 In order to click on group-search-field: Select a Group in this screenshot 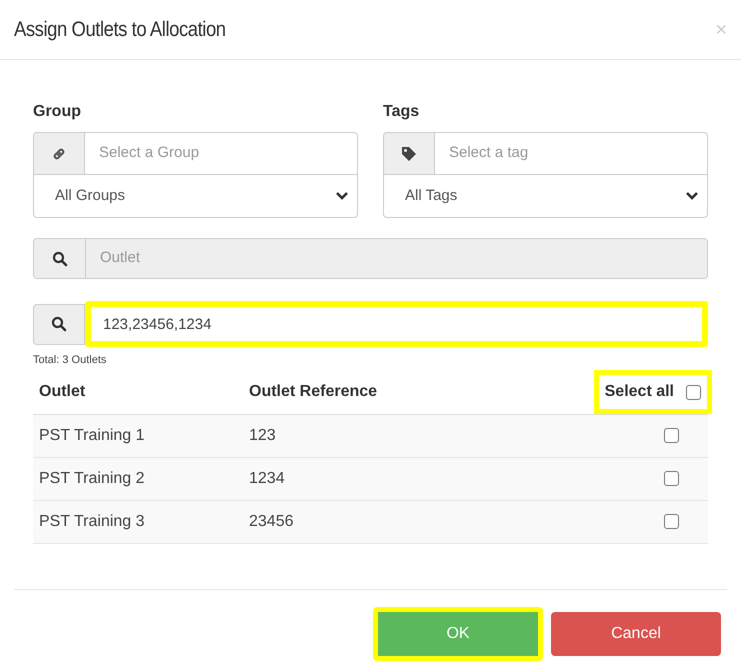, I will do `click(221, 153)`.